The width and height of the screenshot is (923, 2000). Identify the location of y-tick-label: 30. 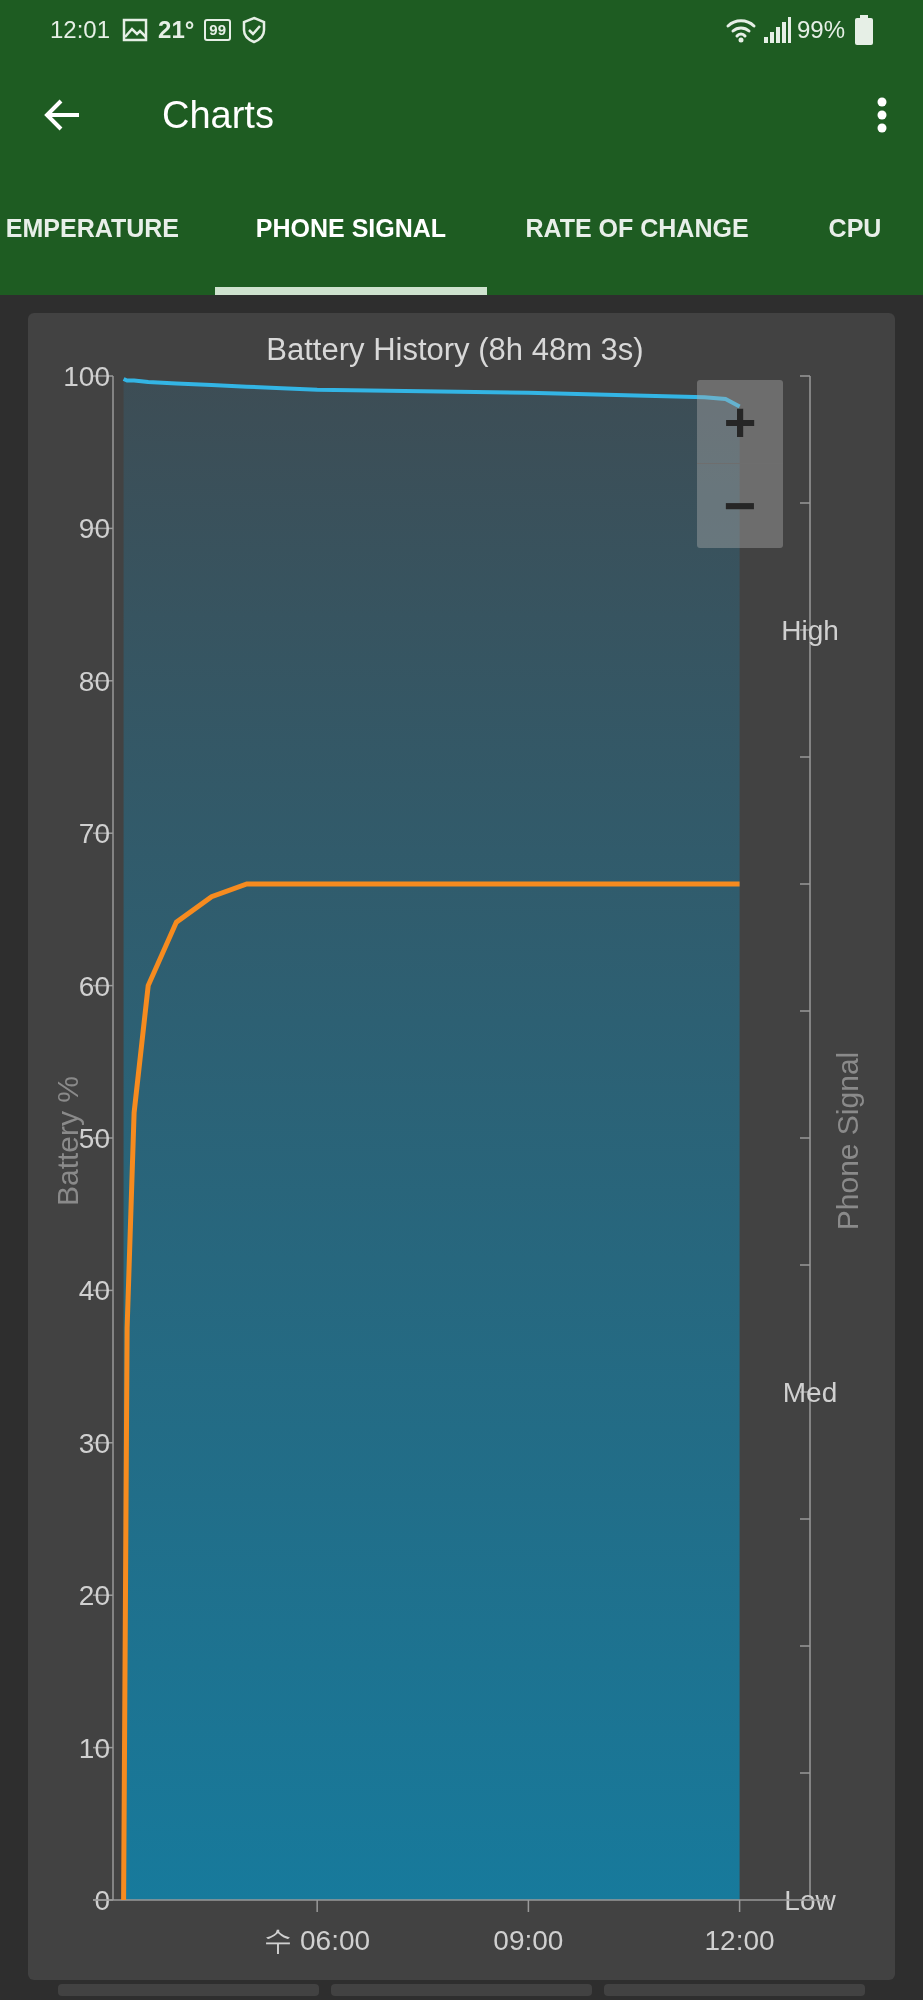
(94, 1443).